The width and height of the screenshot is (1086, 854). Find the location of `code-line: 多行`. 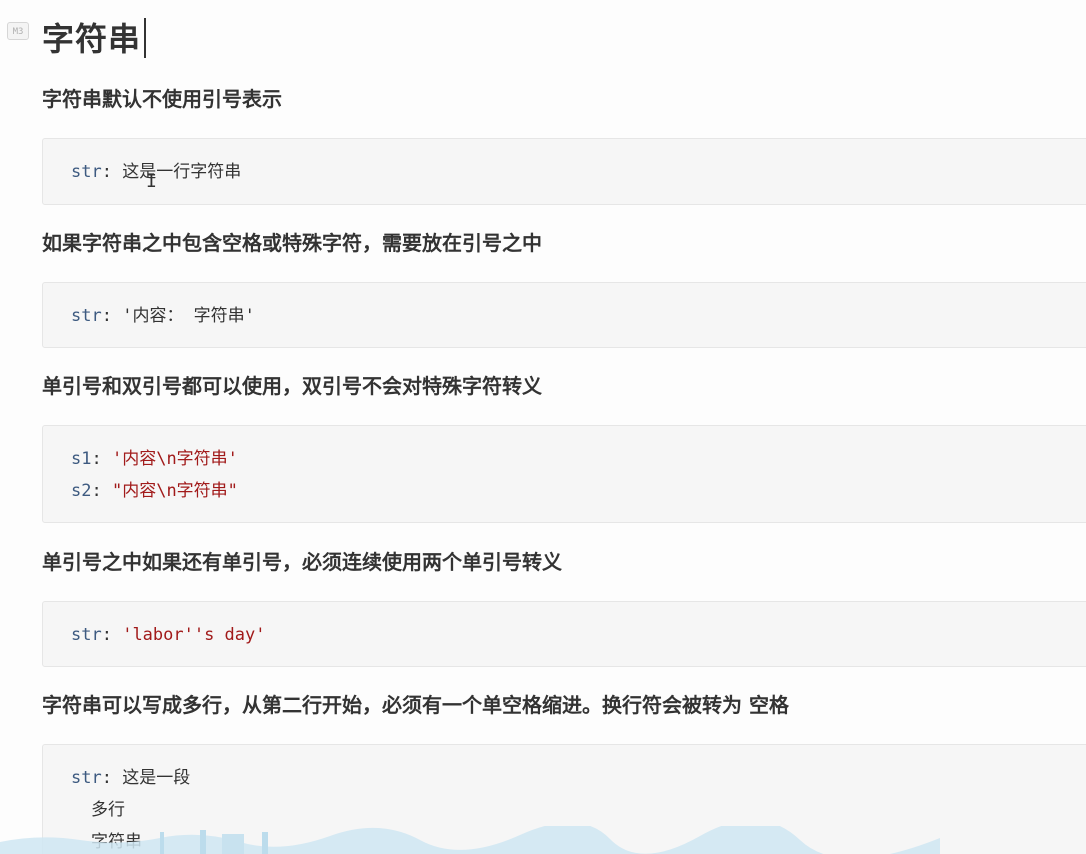

code-line: 多行 is located at coordinates (578, 810).